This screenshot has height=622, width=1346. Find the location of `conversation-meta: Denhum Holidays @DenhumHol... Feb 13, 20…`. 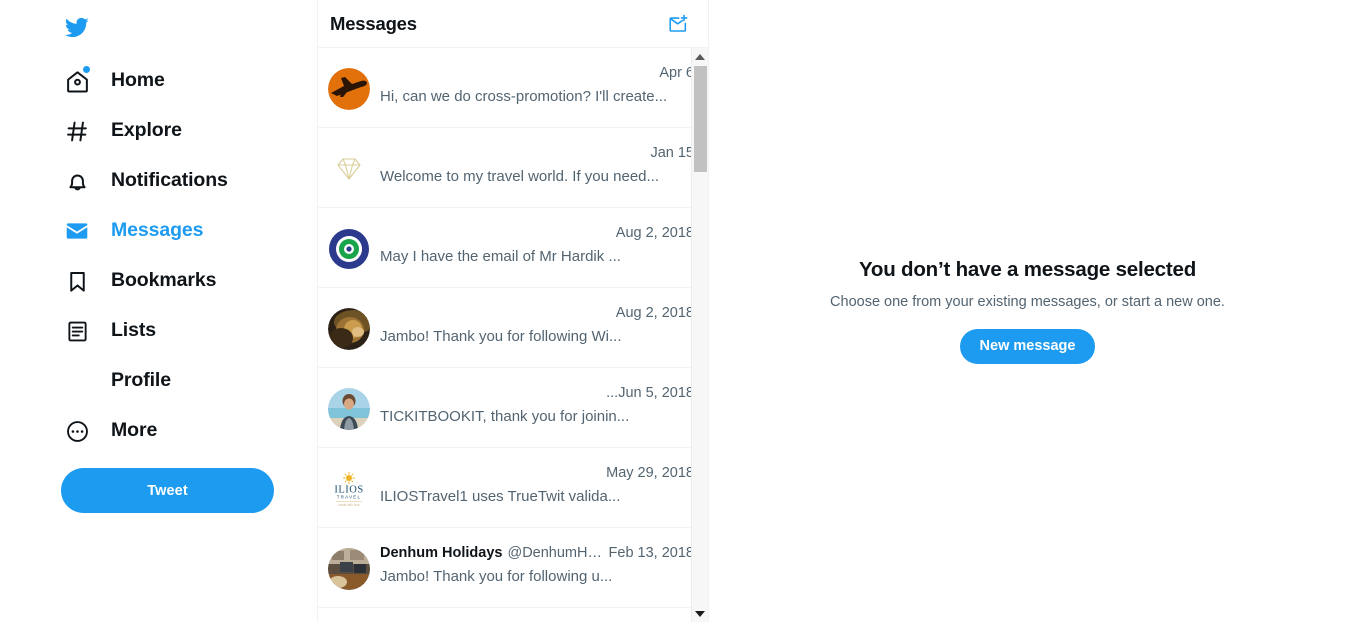

conversation-meta: Denhum Holidays @DenhumHol... Feb 13, 20… is located at coordinates (537, 555).